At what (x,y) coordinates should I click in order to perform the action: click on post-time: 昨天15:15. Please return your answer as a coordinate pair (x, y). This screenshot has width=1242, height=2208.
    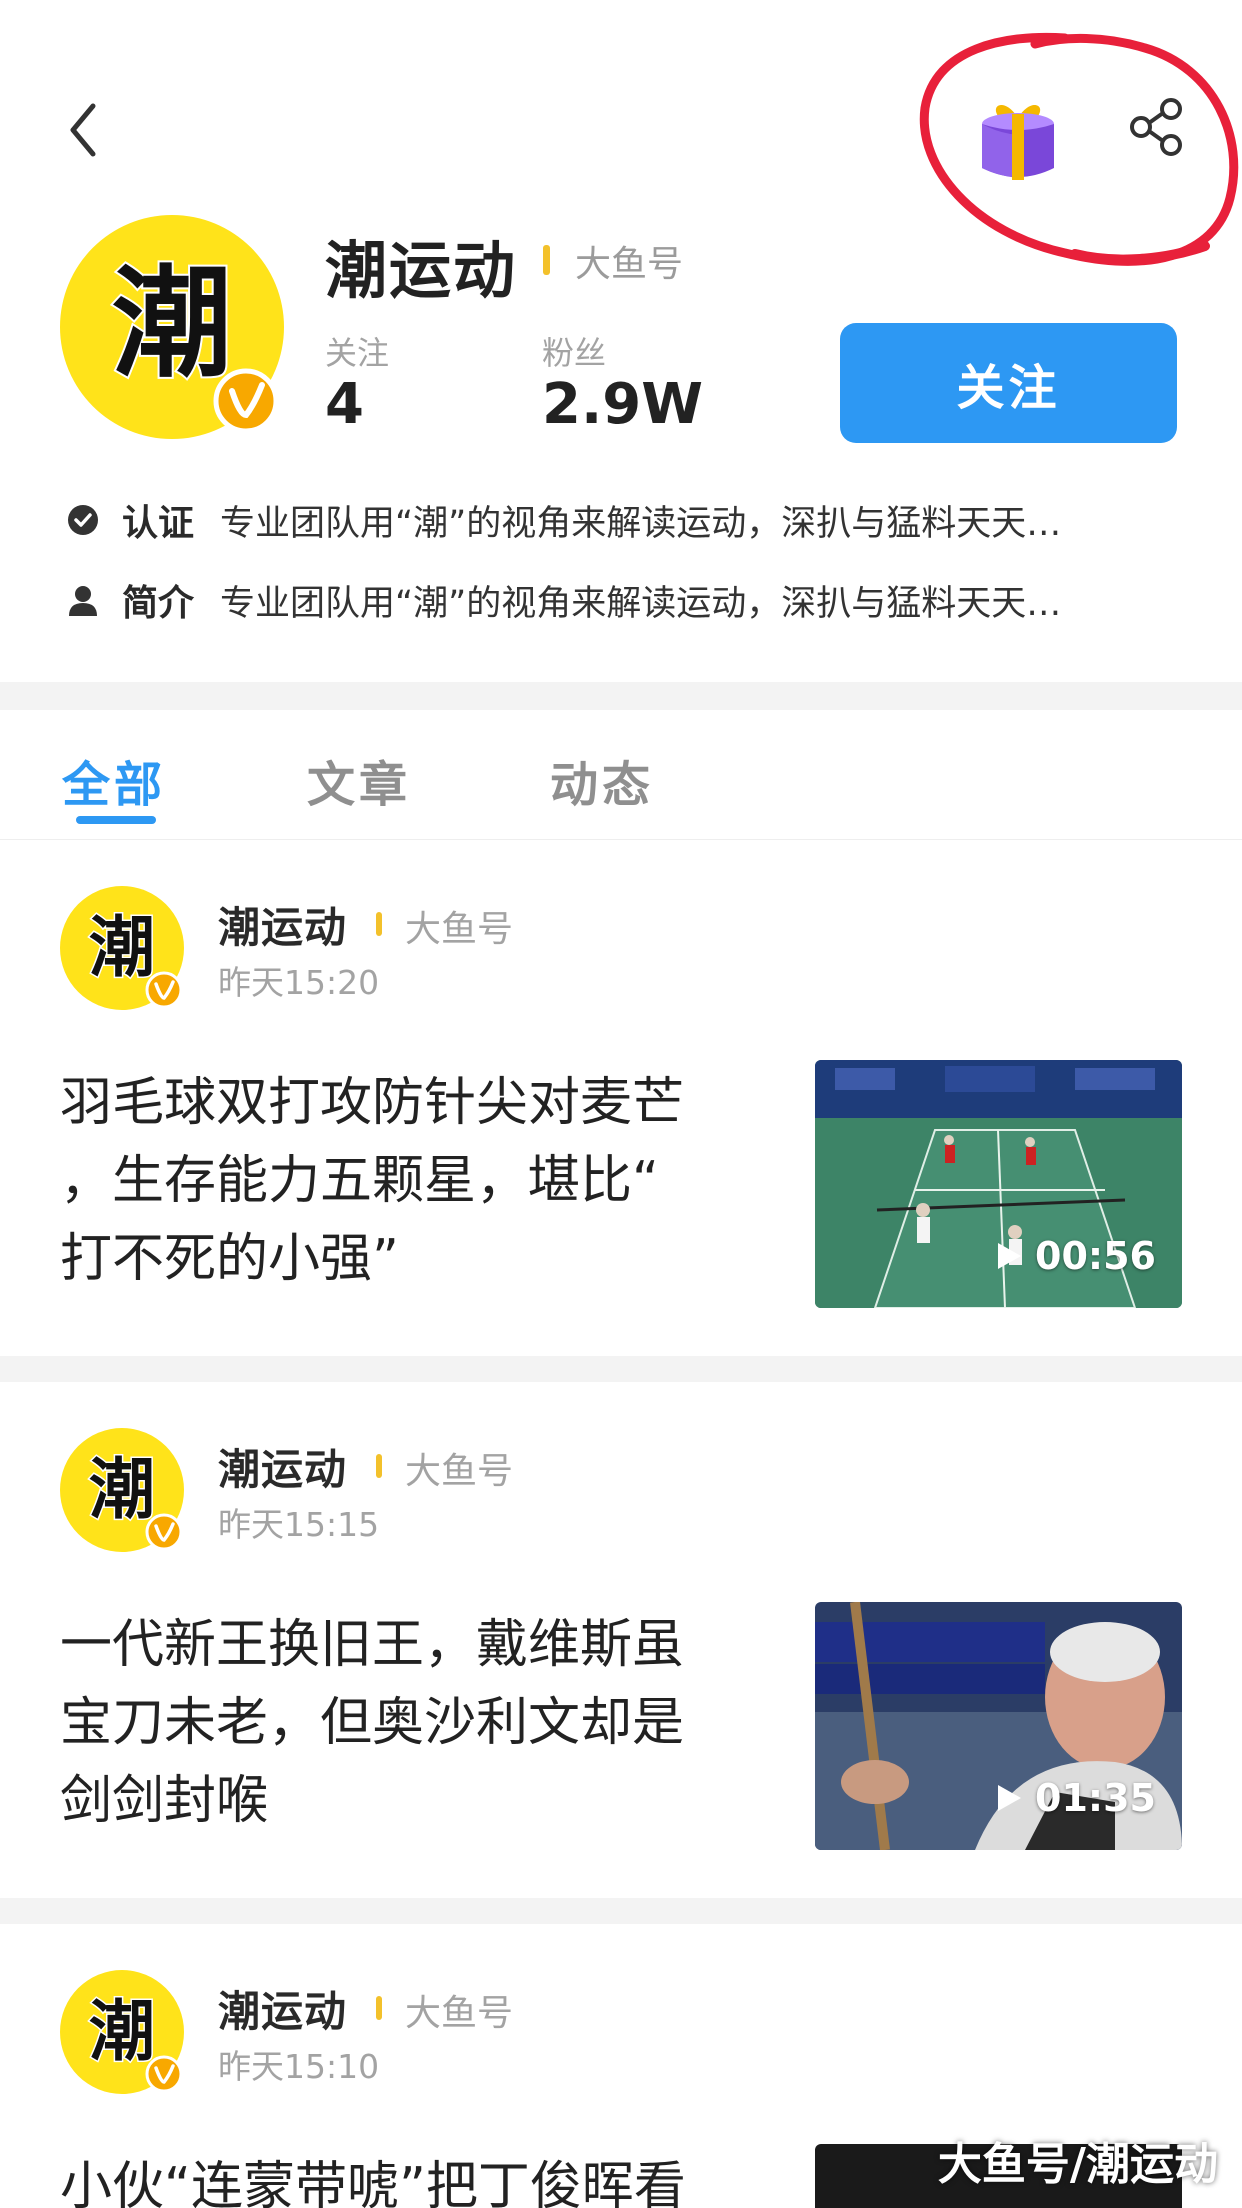
    Looking at the image, I should click on (299, 1524).